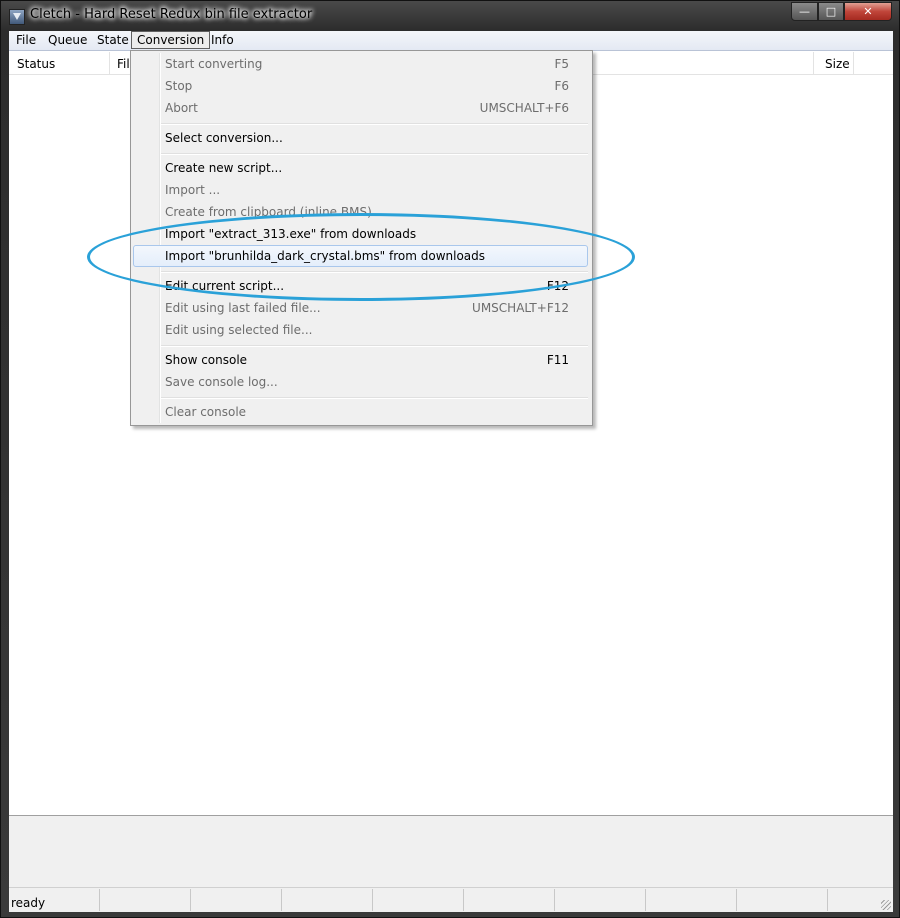 This screenshot has width=900, height=918. Describe the element at coordinates (206, 412) in the screenshot. I see `menu-item-label: Clear console` at that location.